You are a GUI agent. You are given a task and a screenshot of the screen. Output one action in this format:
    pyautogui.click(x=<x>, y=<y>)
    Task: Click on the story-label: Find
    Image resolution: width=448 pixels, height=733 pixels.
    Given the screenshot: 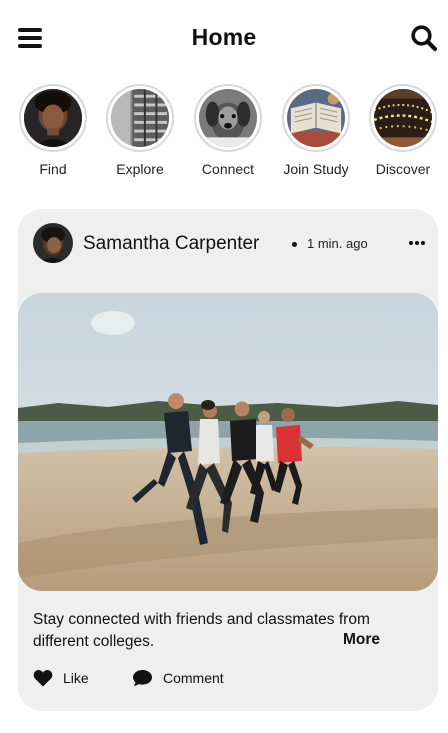 What is the action you would take?
    pyautogui.click(x=53, y=169)
    